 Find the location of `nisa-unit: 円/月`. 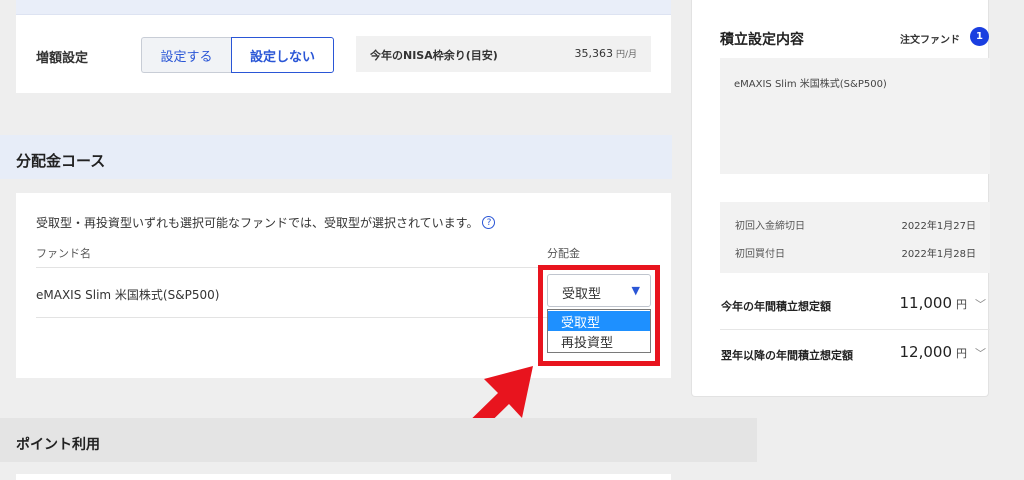

nisa-unit: 円/月 is located at coordinates (626, 55).